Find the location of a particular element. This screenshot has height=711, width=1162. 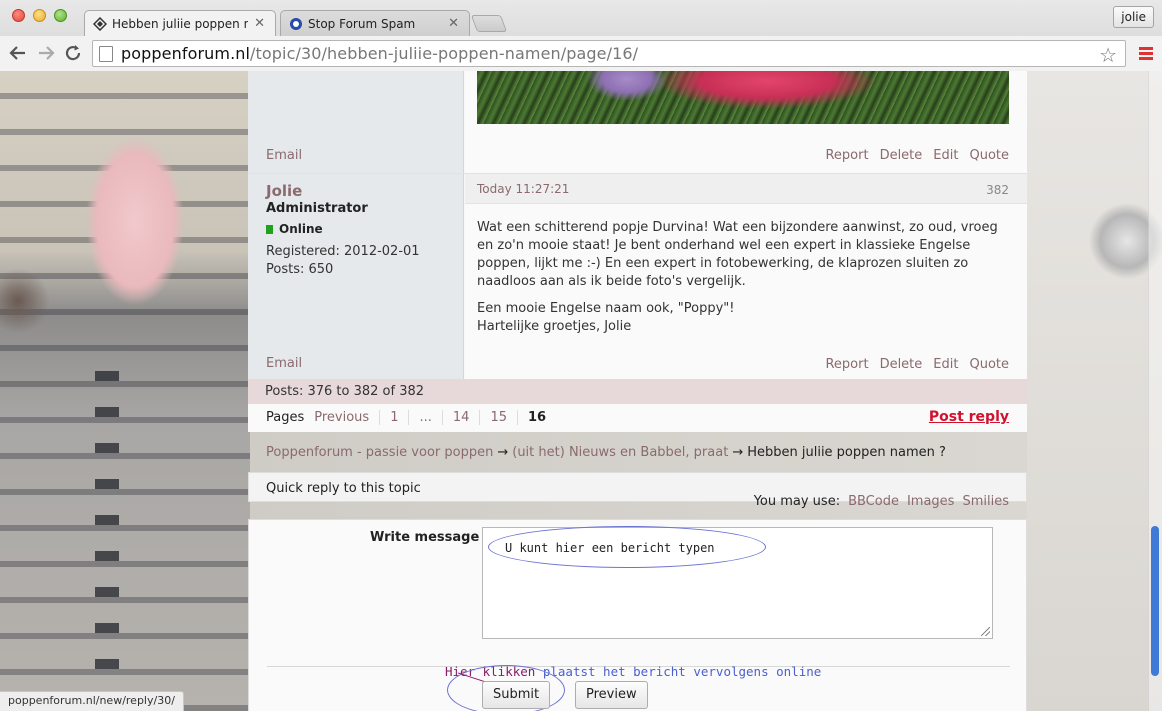

breadcrumb-current-topic: Hebben juliie poppen namen ? is located at coordinates (846, 452).